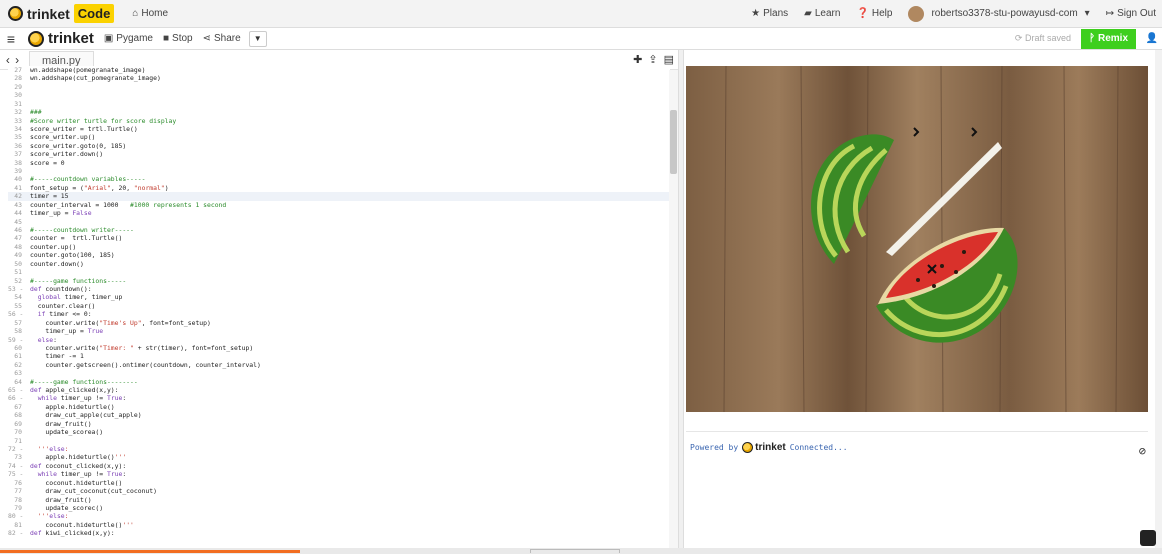 The height and width of the screenshot is (554, 1162). Describe the element at coordinates (206, 38) in the screenshot. I see `share-icon: ⋖` at that location.